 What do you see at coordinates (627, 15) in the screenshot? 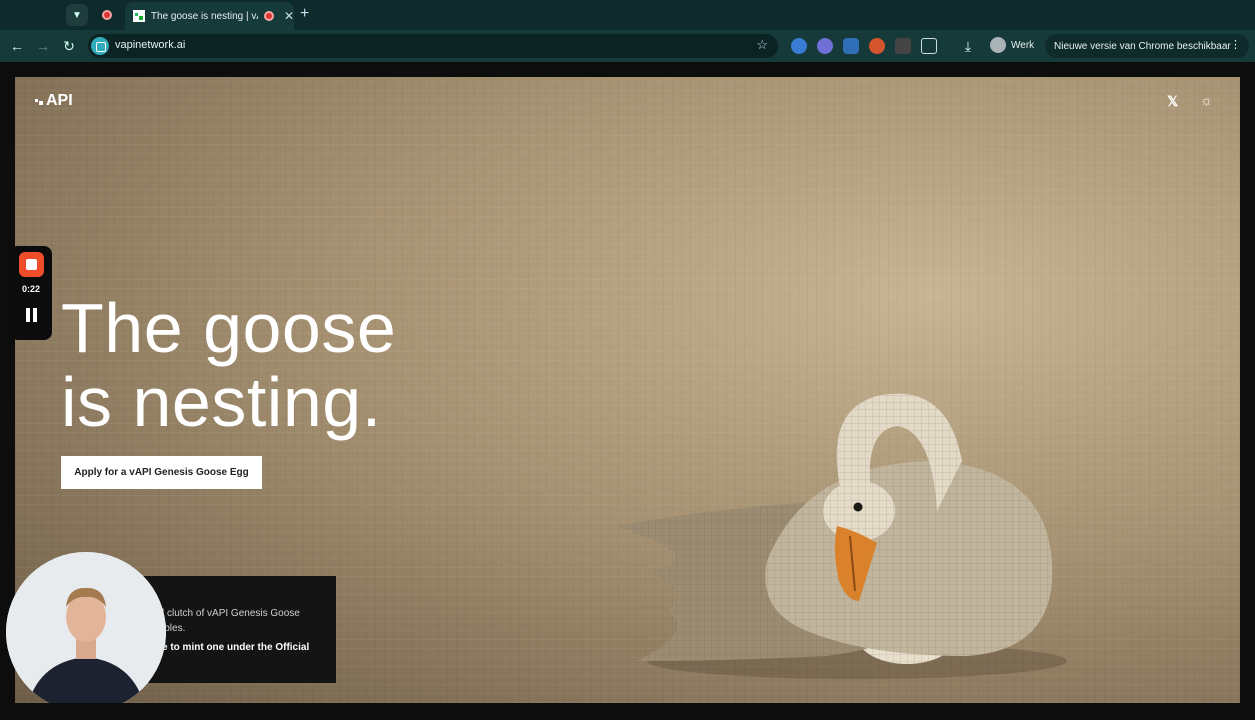
I see `tab-strip: ▼ The goose is nesting | vAPI ✕ +` at bounding box center [627, 15].